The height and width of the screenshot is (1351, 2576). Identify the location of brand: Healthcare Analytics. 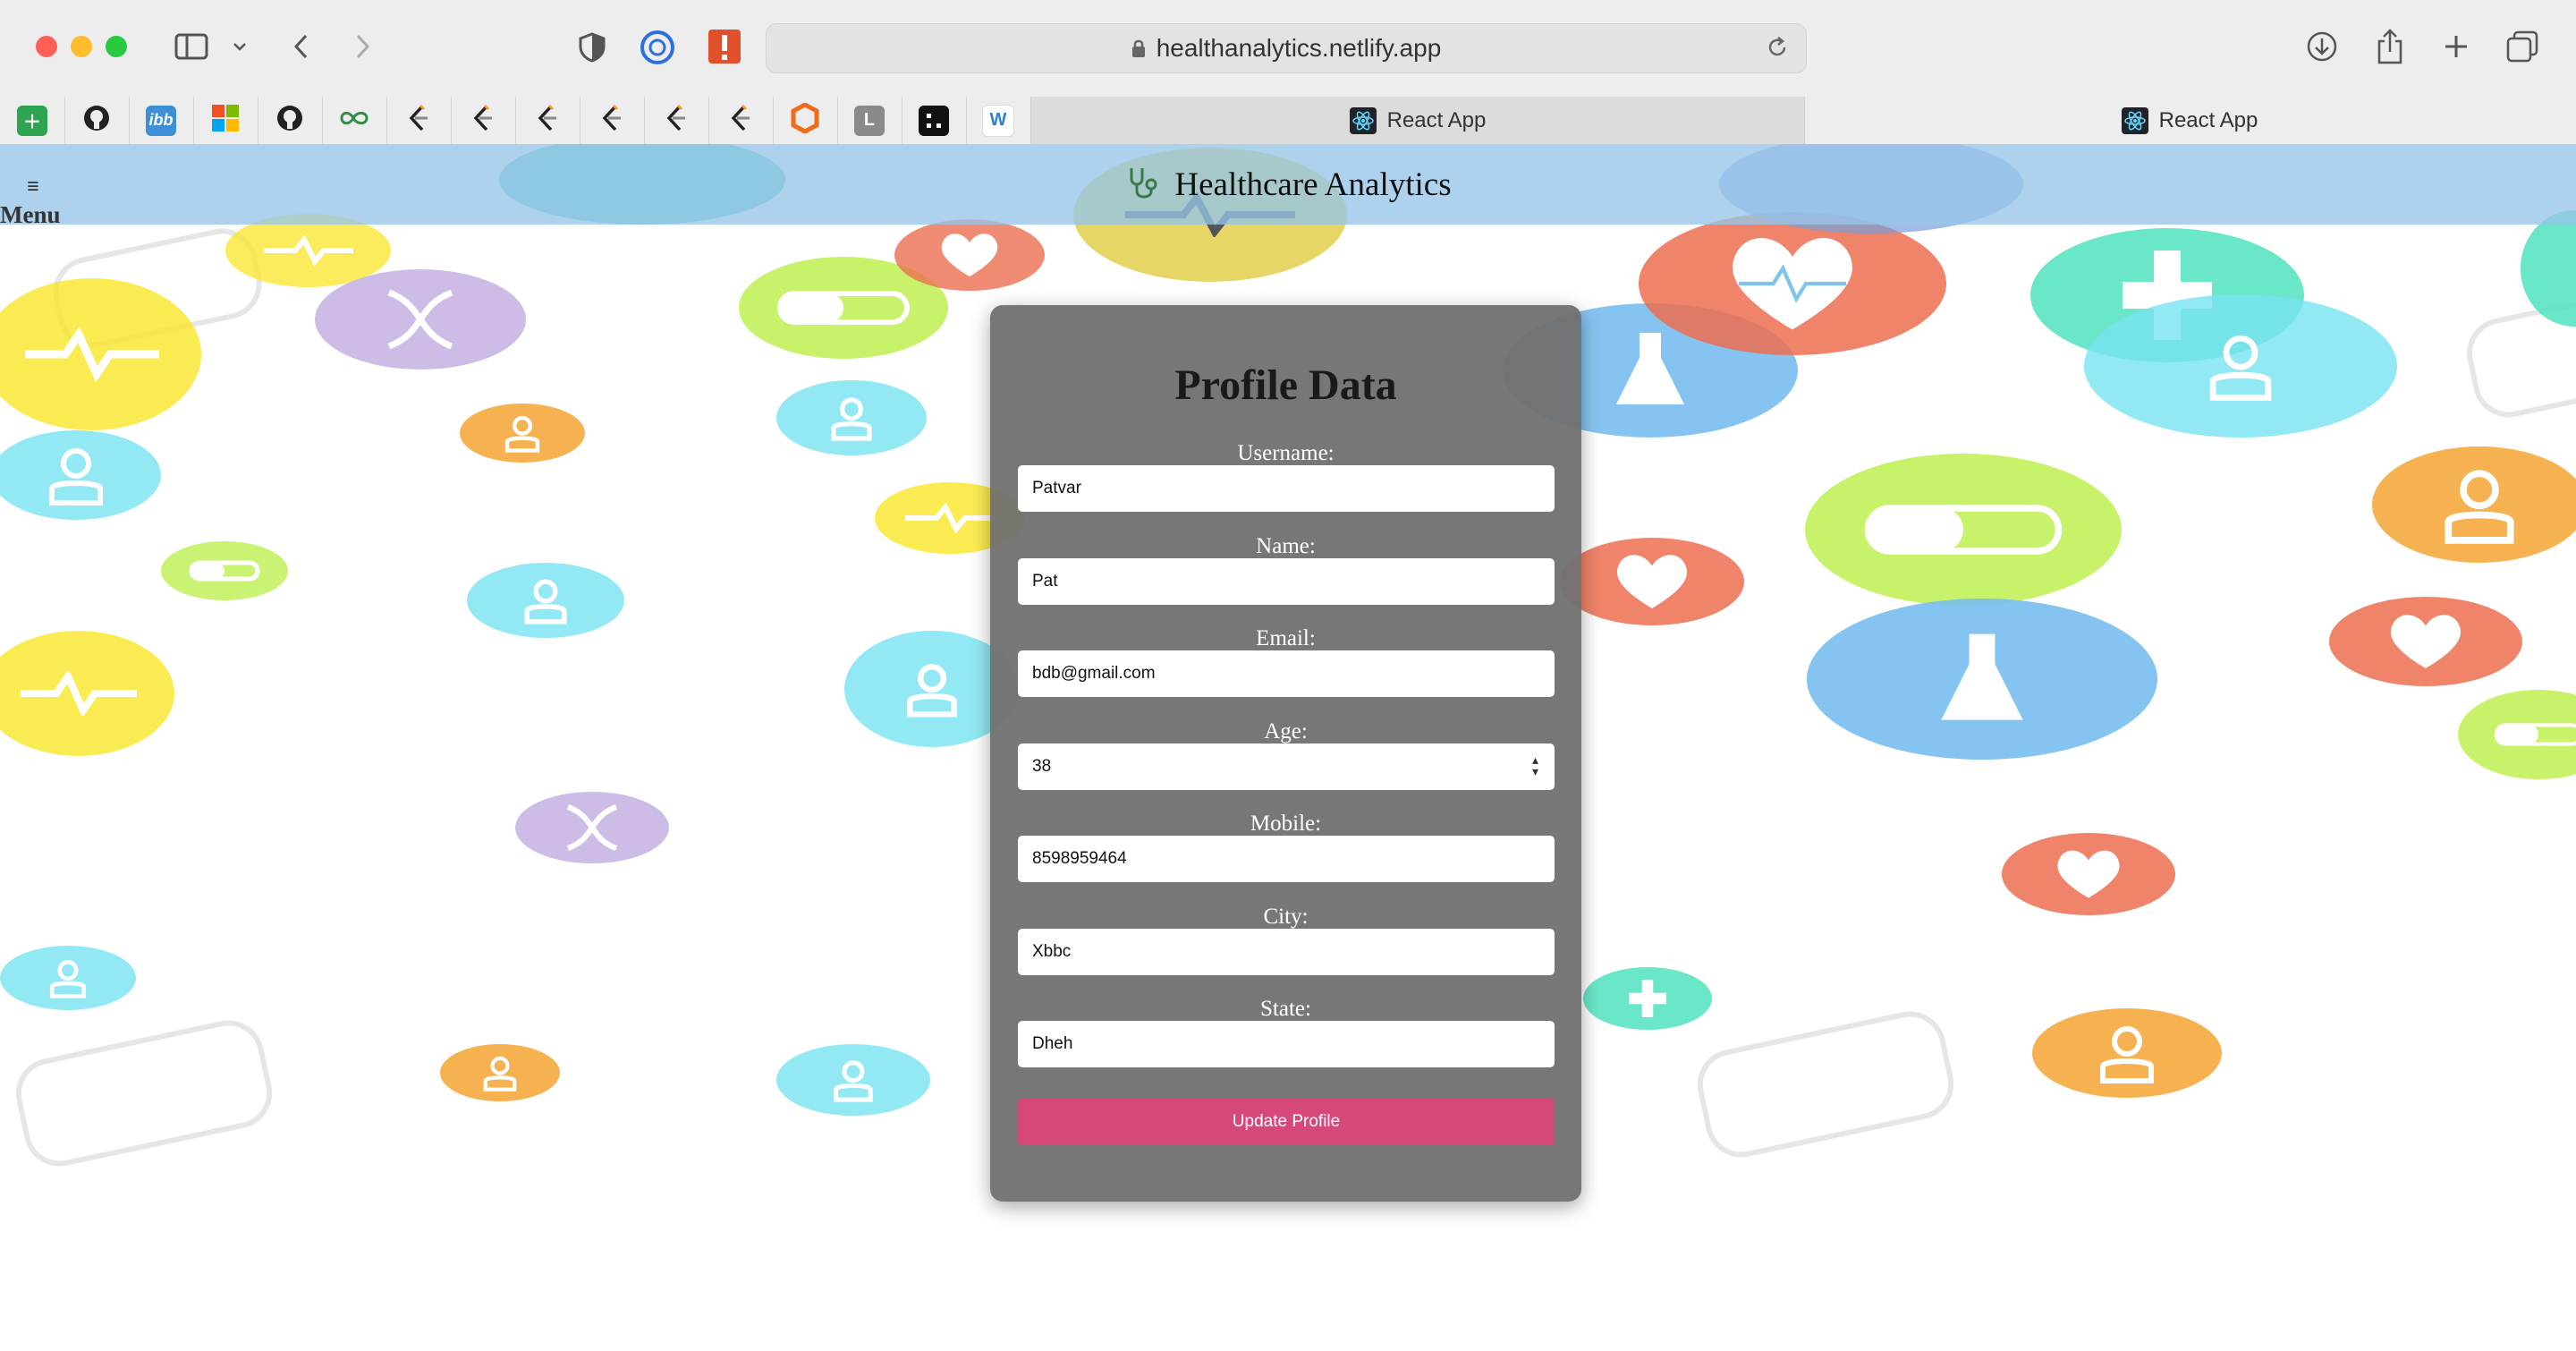
(1288, 184).